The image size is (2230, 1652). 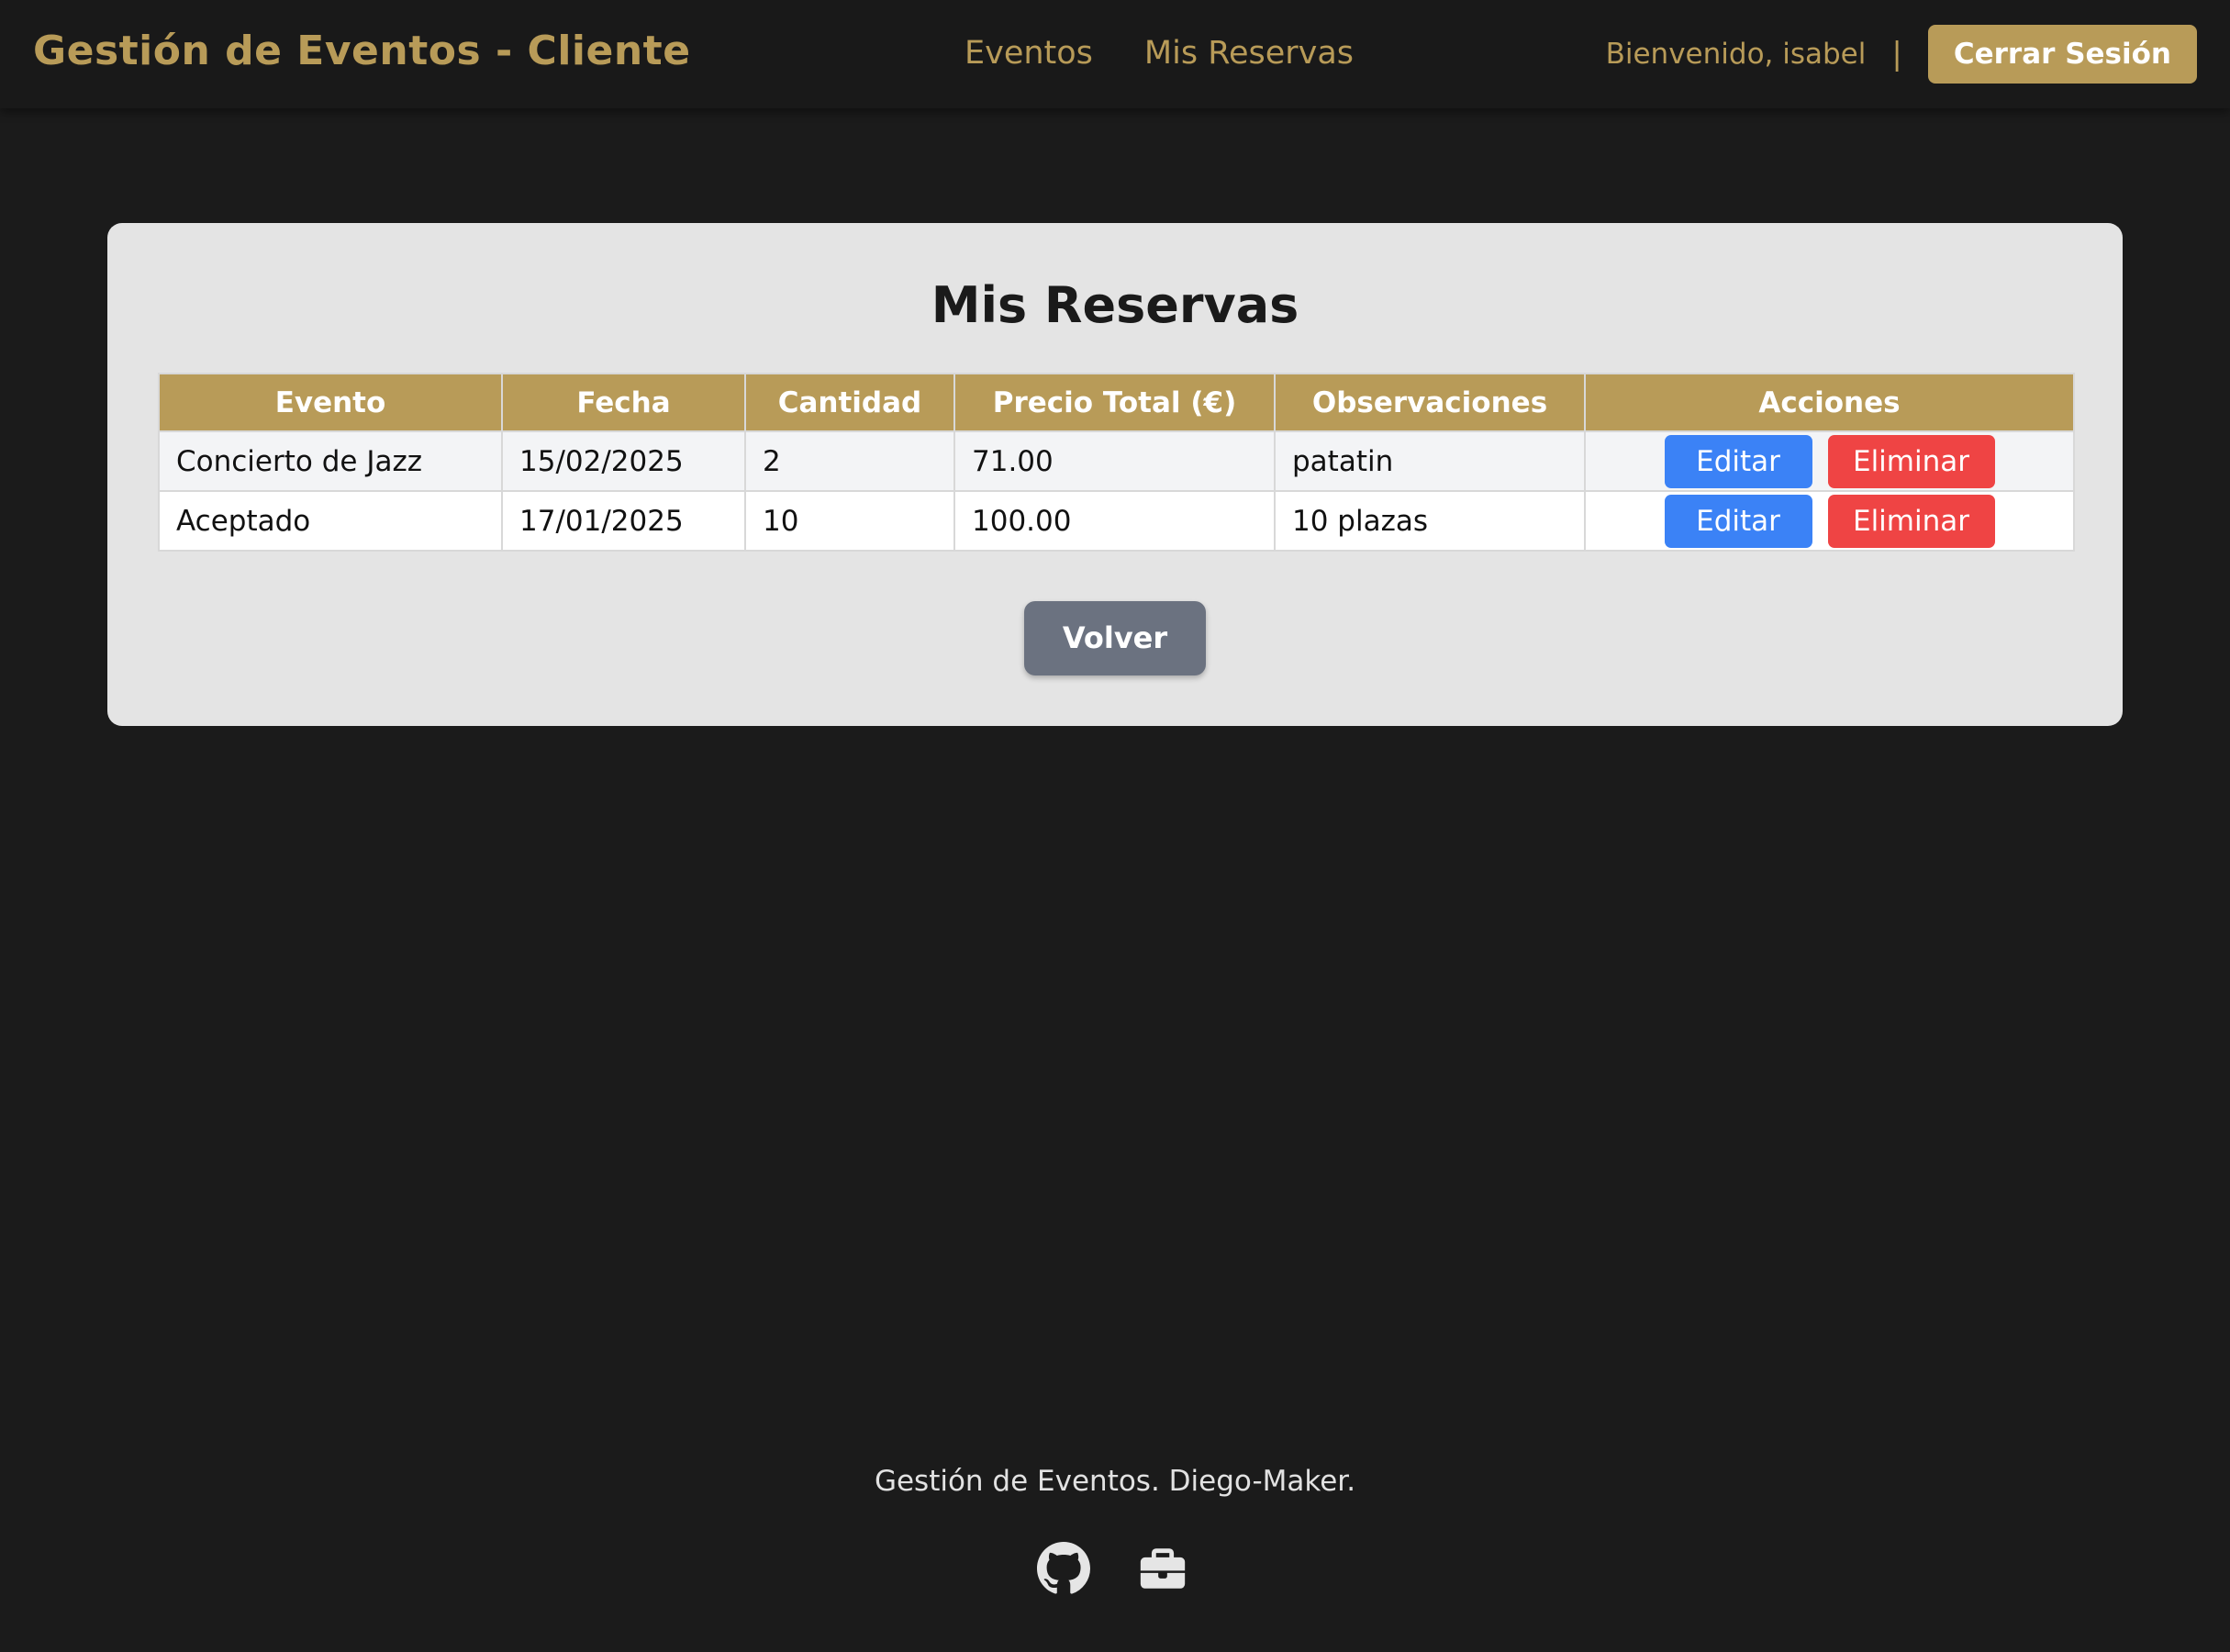 What do you see at coordinates (1115, 1482) in the screenshot?
I see `footer-text: Gestión de Eventos. Diego-Maker.` at bounding box center [1115, 1482].